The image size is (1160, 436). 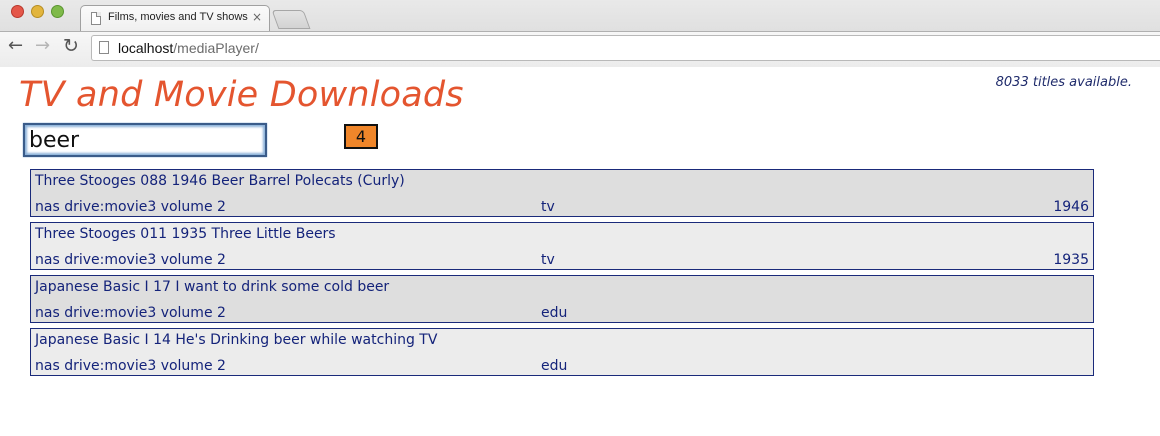 What do you see at coordinates (257, 17) in the screenshot?
I see `tab-close-icon: ×` at bounding box center [257, 17].